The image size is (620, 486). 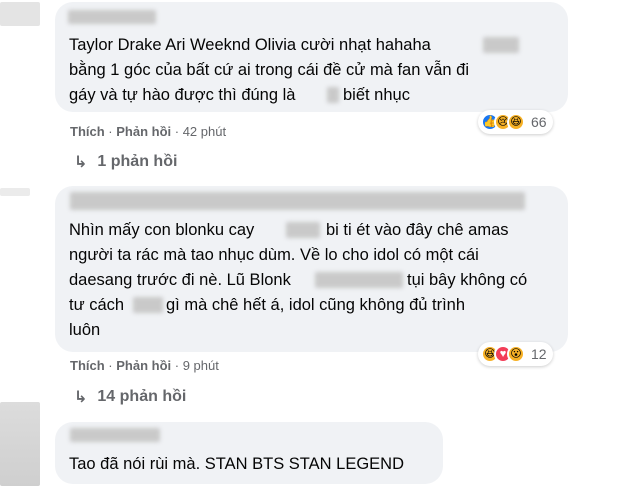 I want to click on reaction-count: 12, so click(x=539, y=354).